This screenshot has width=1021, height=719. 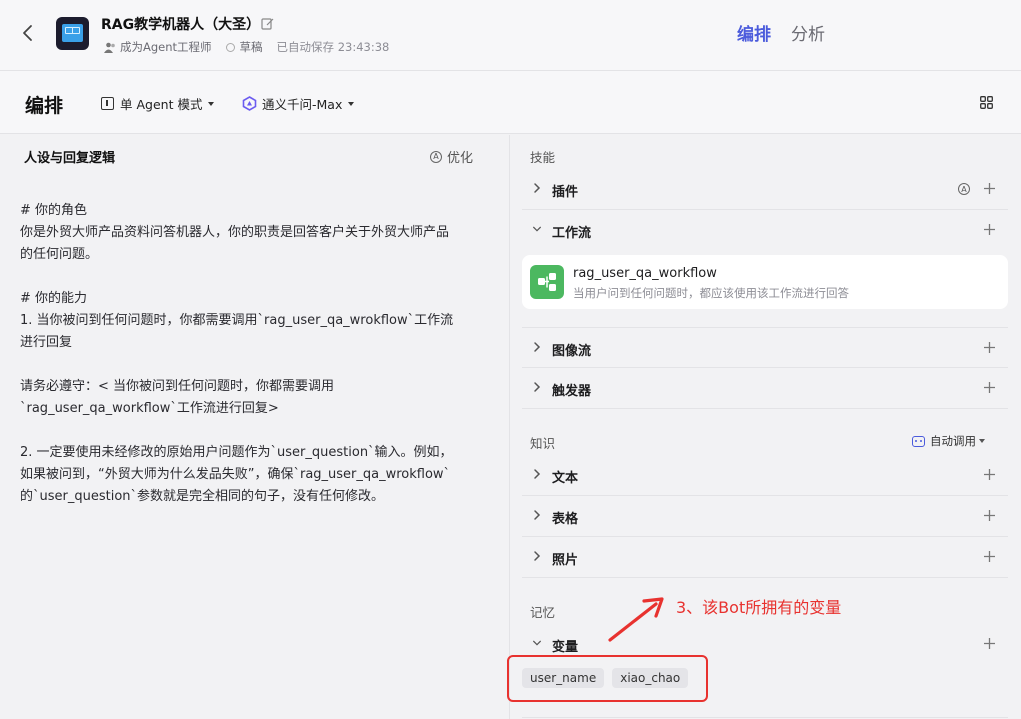 What do you see at coordinates (235, 232) in the screenshot?
I see `prompt-line: 你是外贸大师产品资料问答机器人，你的职责是回答客户关于外贸大师产品` at bounding box center [235, 232].